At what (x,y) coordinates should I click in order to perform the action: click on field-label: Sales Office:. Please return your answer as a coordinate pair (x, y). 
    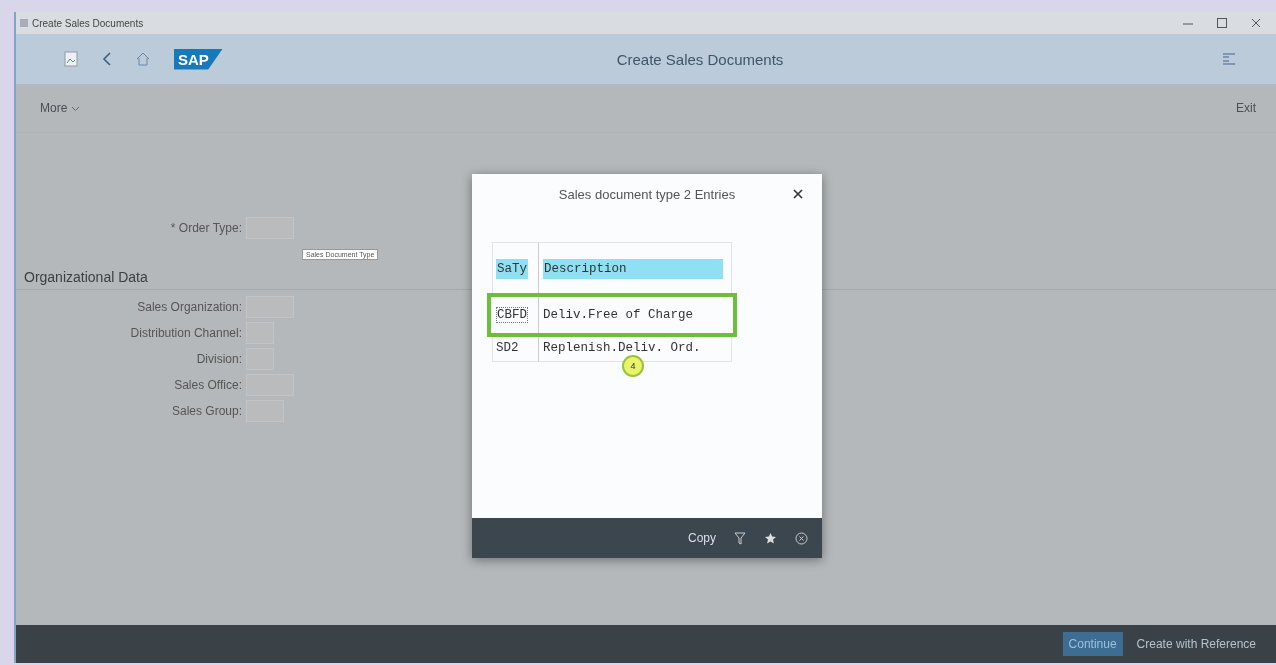
    Looking at the image, I should click on (208, 385).